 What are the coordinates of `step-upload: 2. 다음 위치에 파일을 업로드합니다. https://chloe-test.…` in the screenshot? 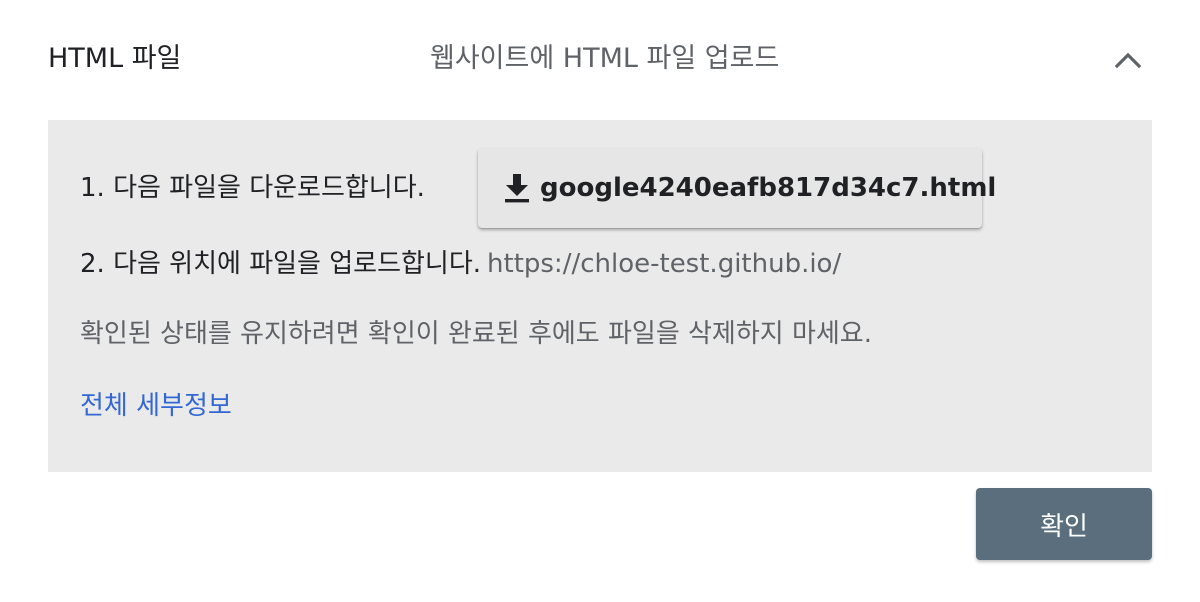 It's located at (460, 264).